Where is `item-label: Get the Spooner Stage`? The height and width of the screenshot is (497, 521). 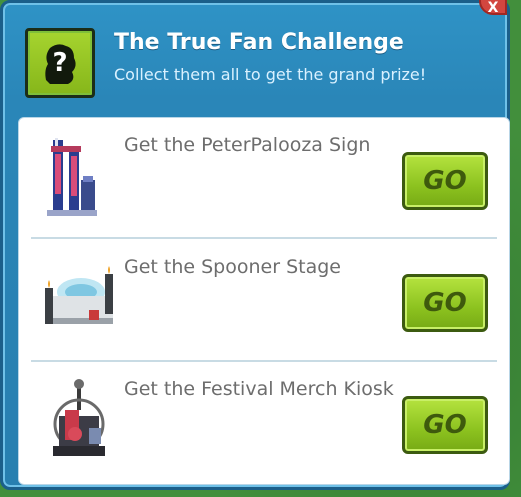
item-label: Get the Spooner Stage is located at coordinates (232, 267).